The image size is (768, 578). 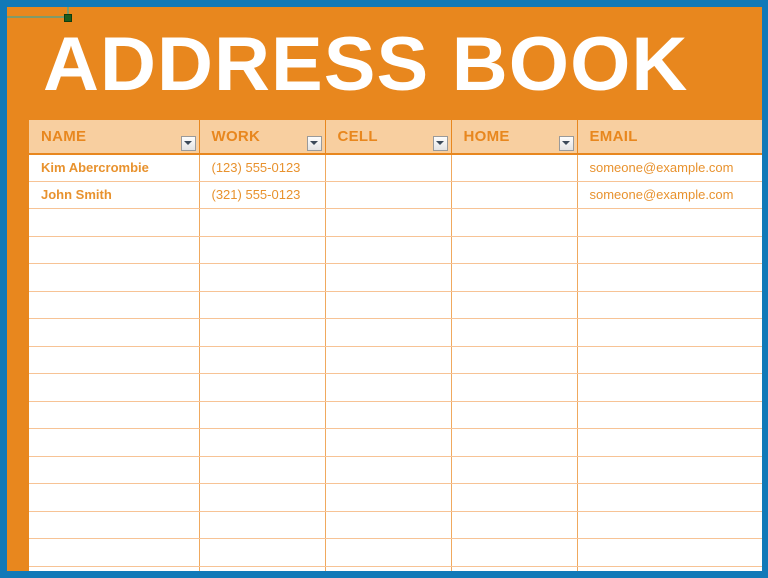 What do you see at coordinates (188, 143) in the screenshot?
I see `filter-dropdown-name` at bounding box center [188, 143].